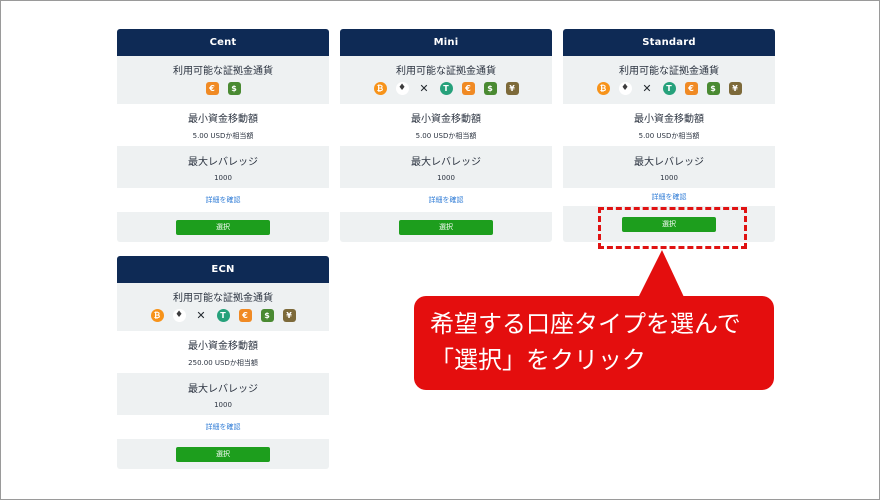  I want to click on min-transfer-section: 最小資金移動額 250.00 USDか相当額, so click(223, 352).